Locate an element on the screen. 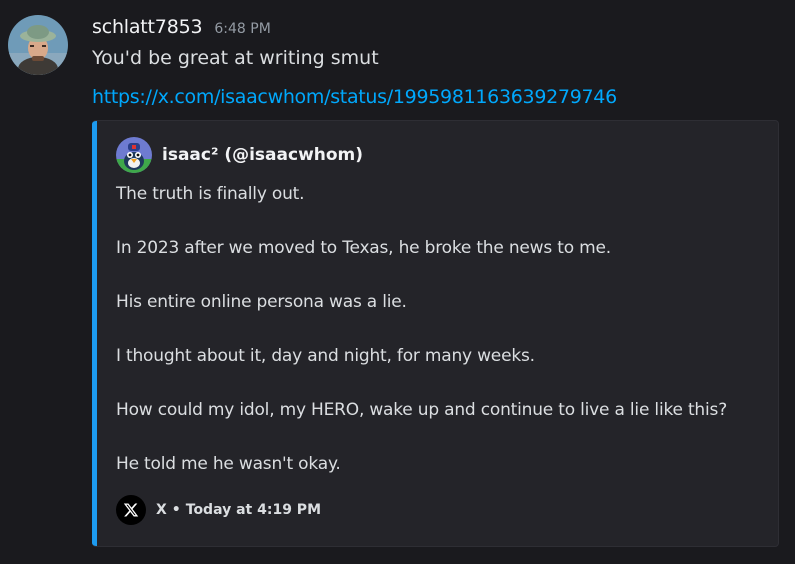  user-avatar is located at coordinates (38, 45).